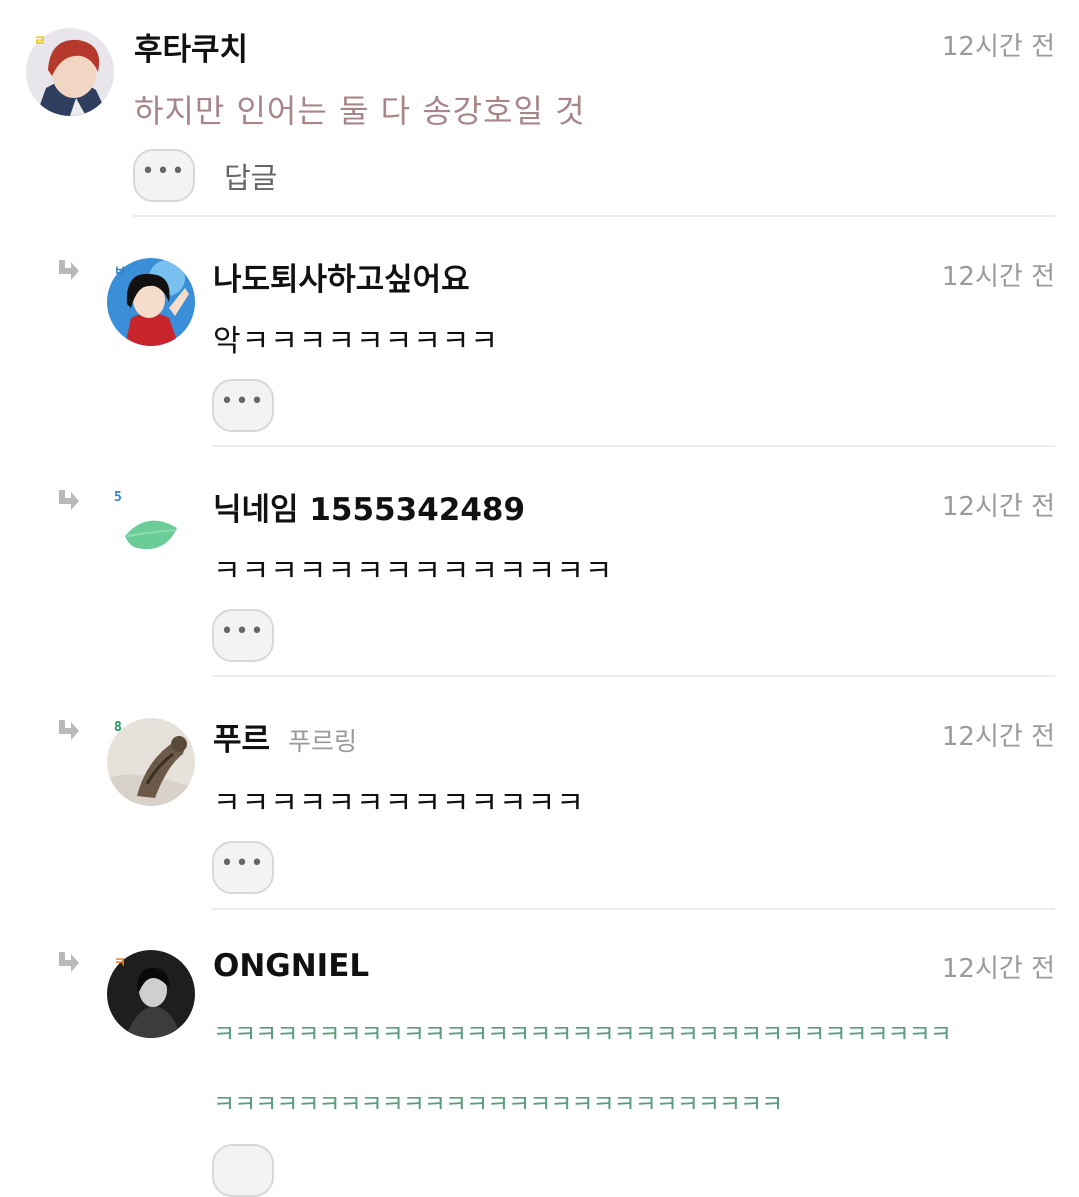 The height and width of the screenshot is (1197, 1079). I want to click on comment-text: ㅋㅋㅋㅋㅋㅋㅋㅋㅋㅋㅋㅋㅋㅋ, so click(413, 571).